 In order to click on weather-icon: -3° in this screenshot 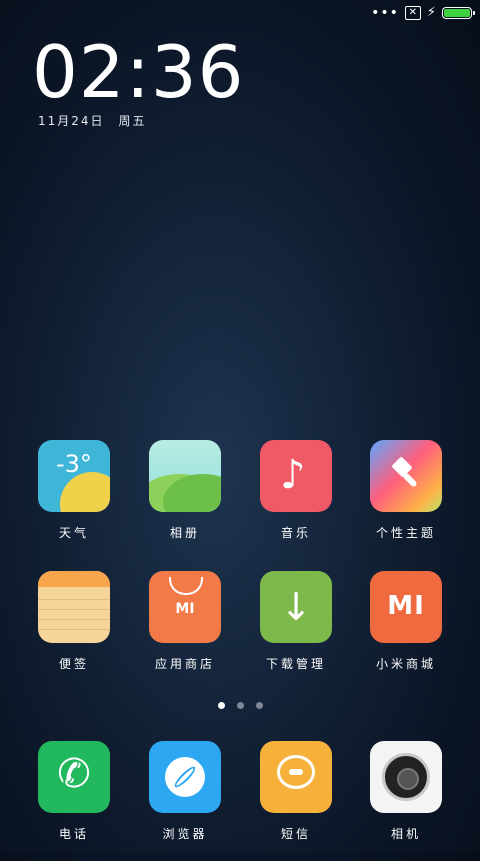, I will do `click(74, 476)`.